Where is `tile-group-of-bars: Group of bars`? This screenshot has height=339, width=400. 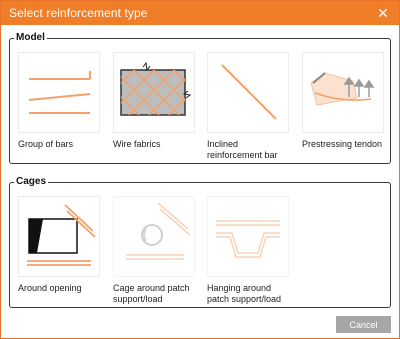 tile-group-of-bars: Group of bars is located at coordinates (63, 101).